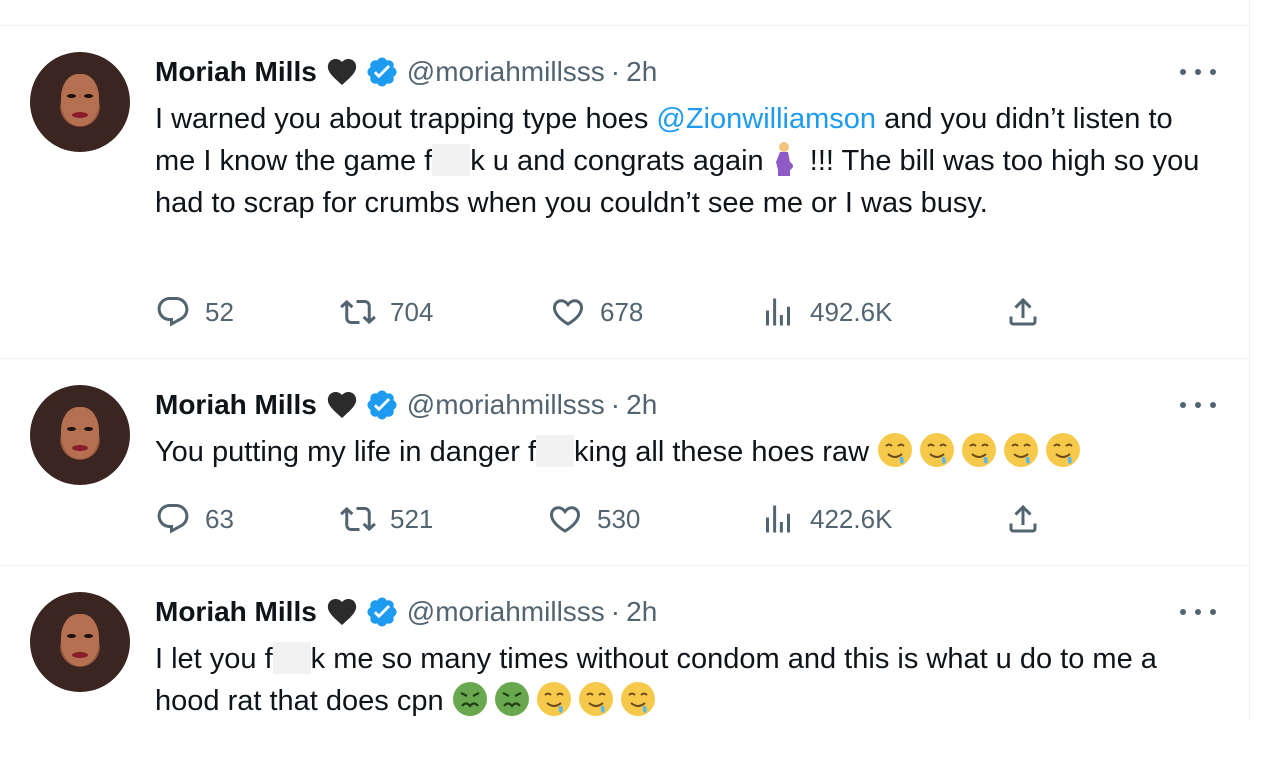 Image resolution: width=1280 pixels, height=766 pixels. I want to click on pregnant-woman-emoji, so click(784, 159).